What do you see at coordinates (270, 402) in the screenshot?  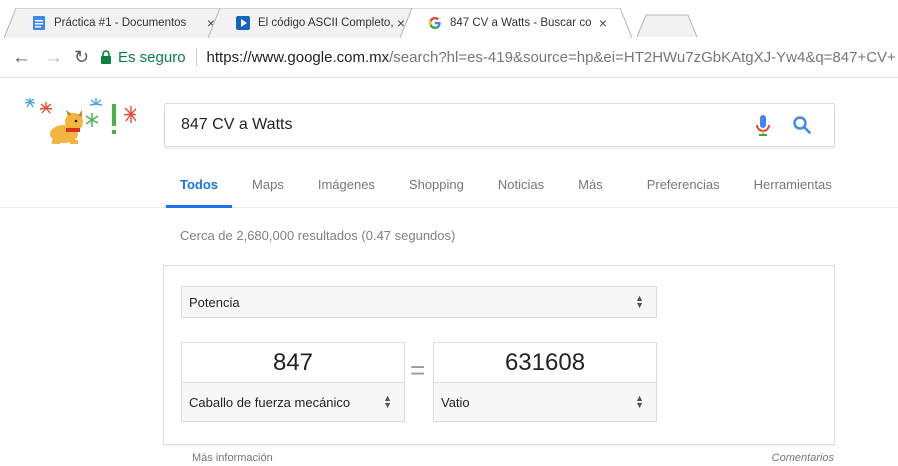 I see `from-unit-value: Caballo de fuerza mecánico` at bounding box center [270, 402].